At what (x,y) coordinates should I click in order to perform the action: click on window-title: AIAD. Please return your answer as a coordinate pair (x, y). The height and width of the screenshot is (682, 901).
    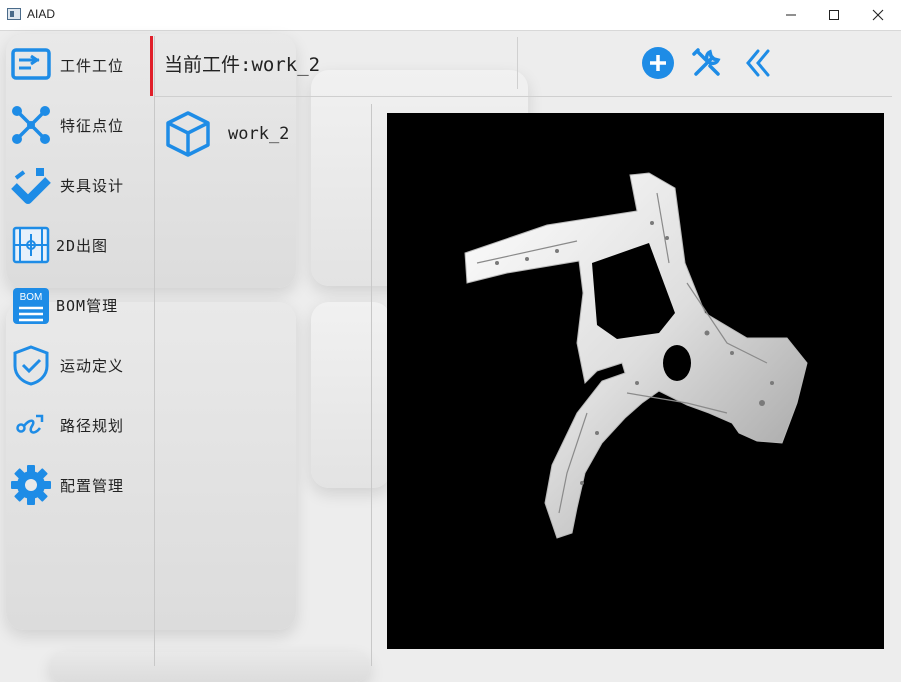
    Looking at the image, I should click on (41, 14).